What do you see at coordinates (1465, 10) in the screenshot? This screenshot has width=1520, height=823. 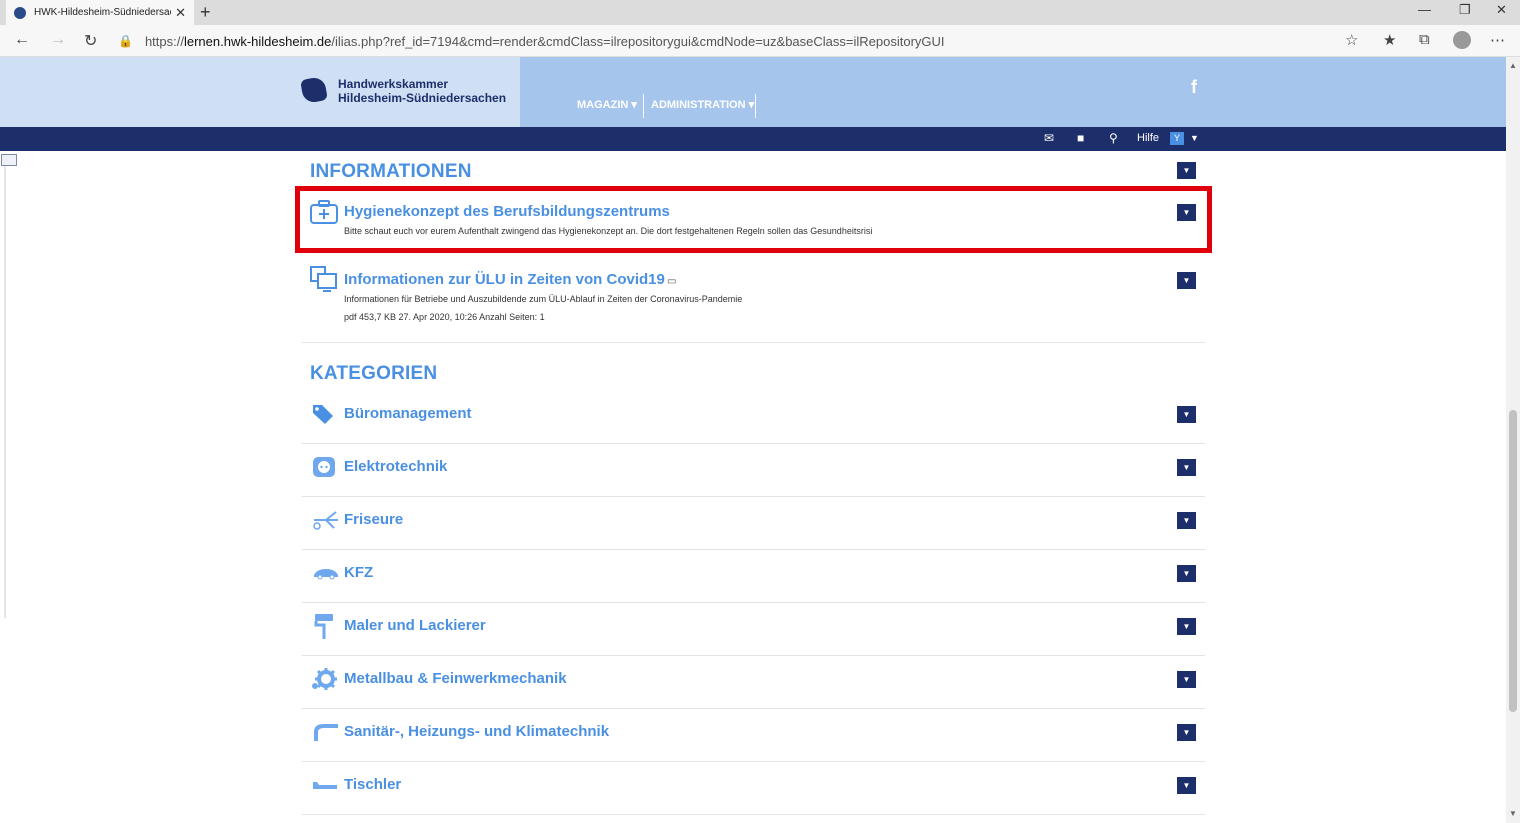 I see `restore-icon: ❐` at bounding box center [1465, 10].